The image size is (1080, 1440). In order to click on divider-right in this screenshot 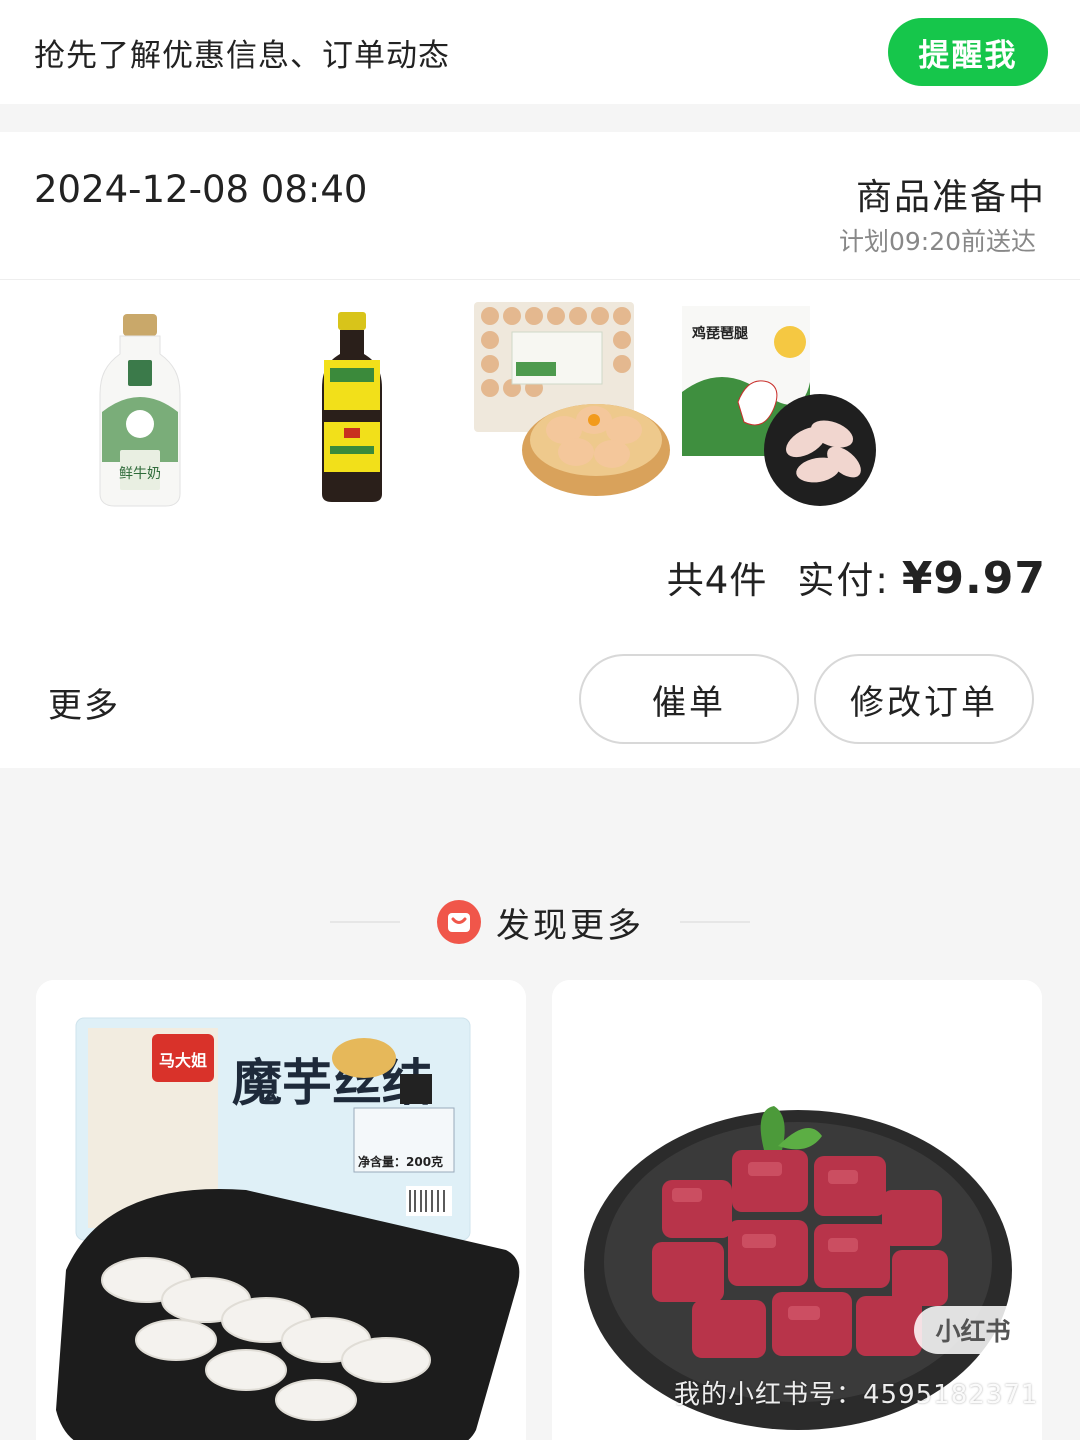, I will do `click(715, 922)`.